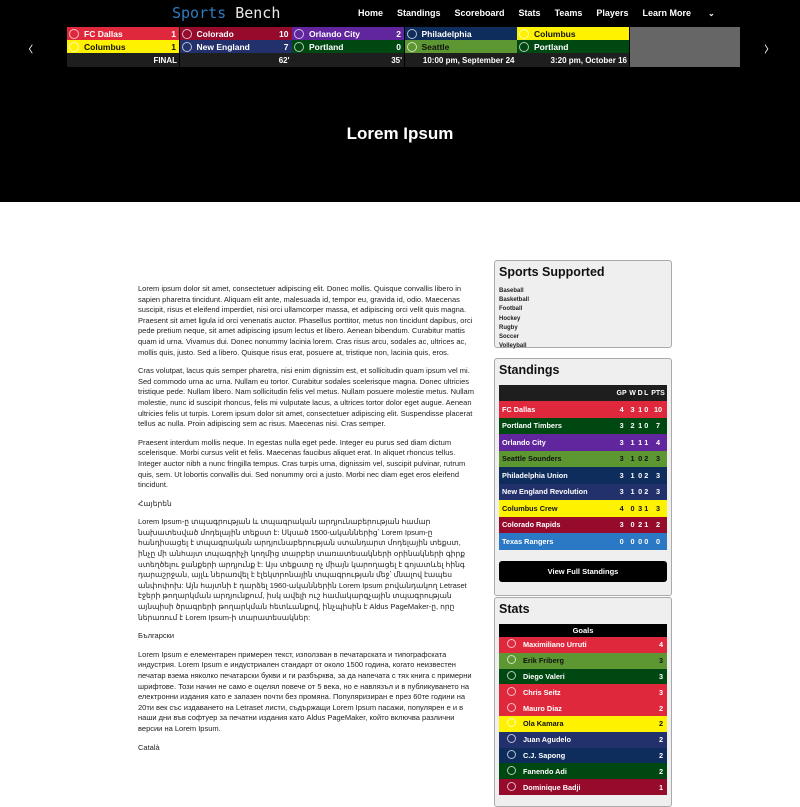  I want to click on scoreboard-team-home: Philadelphia, so click(460, 33).